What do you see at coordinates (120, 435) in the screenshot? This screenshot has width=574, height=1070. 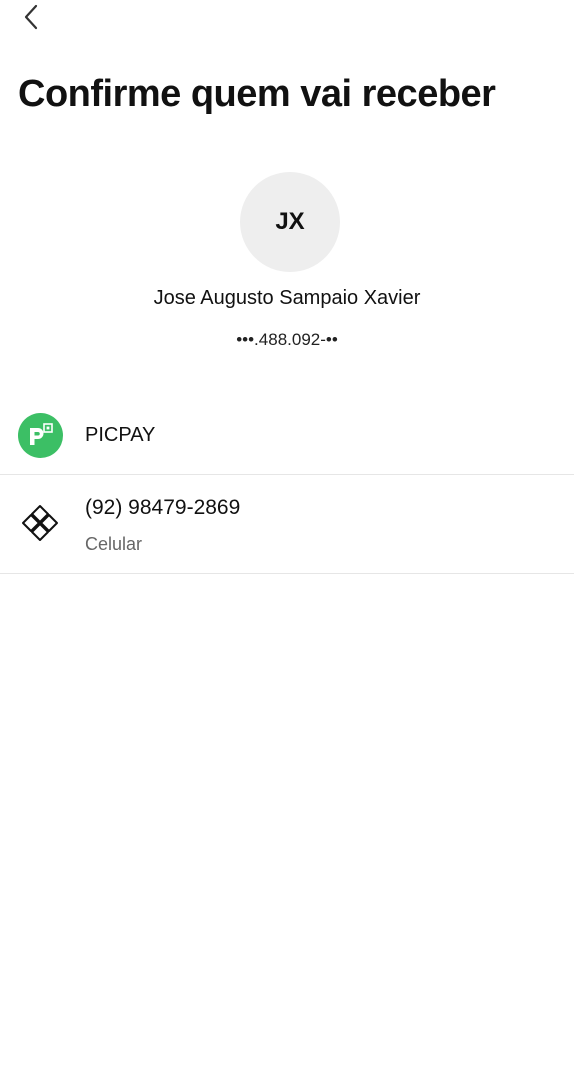 I see `bank-name: PICPAY` at bounding box center [120, 435].